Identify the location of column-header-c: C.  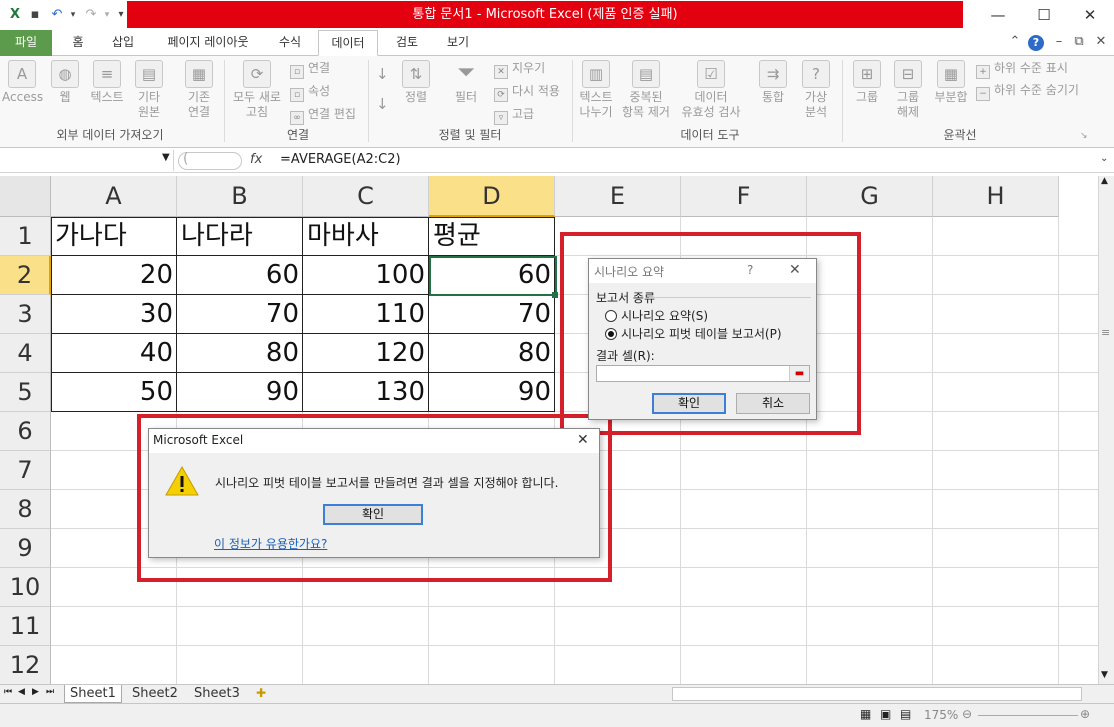
(366, 196).